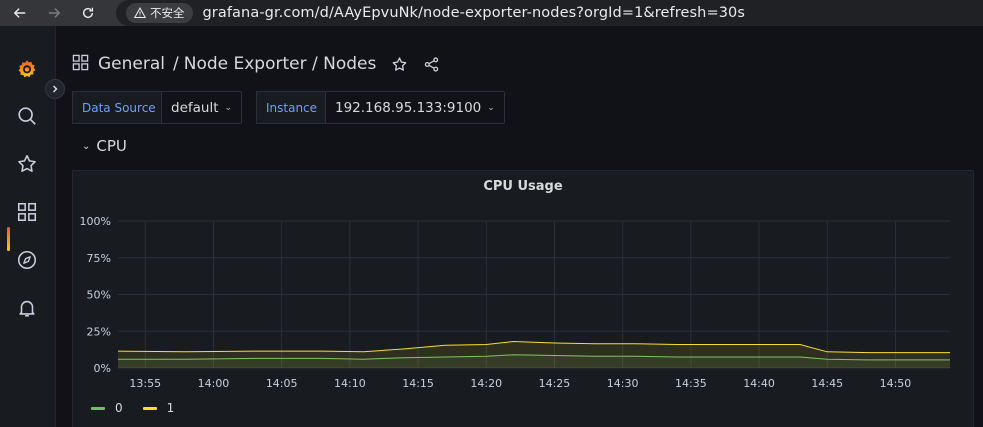 The image size is (983, 427). Describe the element at coordinates (282, 383) in the screenshot. I see `x-tick-label: 14:05` at that location.